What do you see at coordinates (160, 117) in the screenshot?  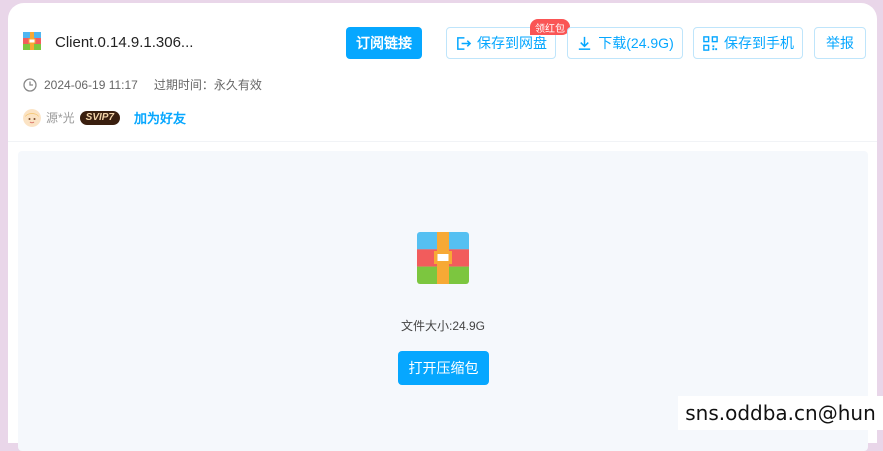 I see `add-friend-link: 加为好友` at bounding box center [160, 117].